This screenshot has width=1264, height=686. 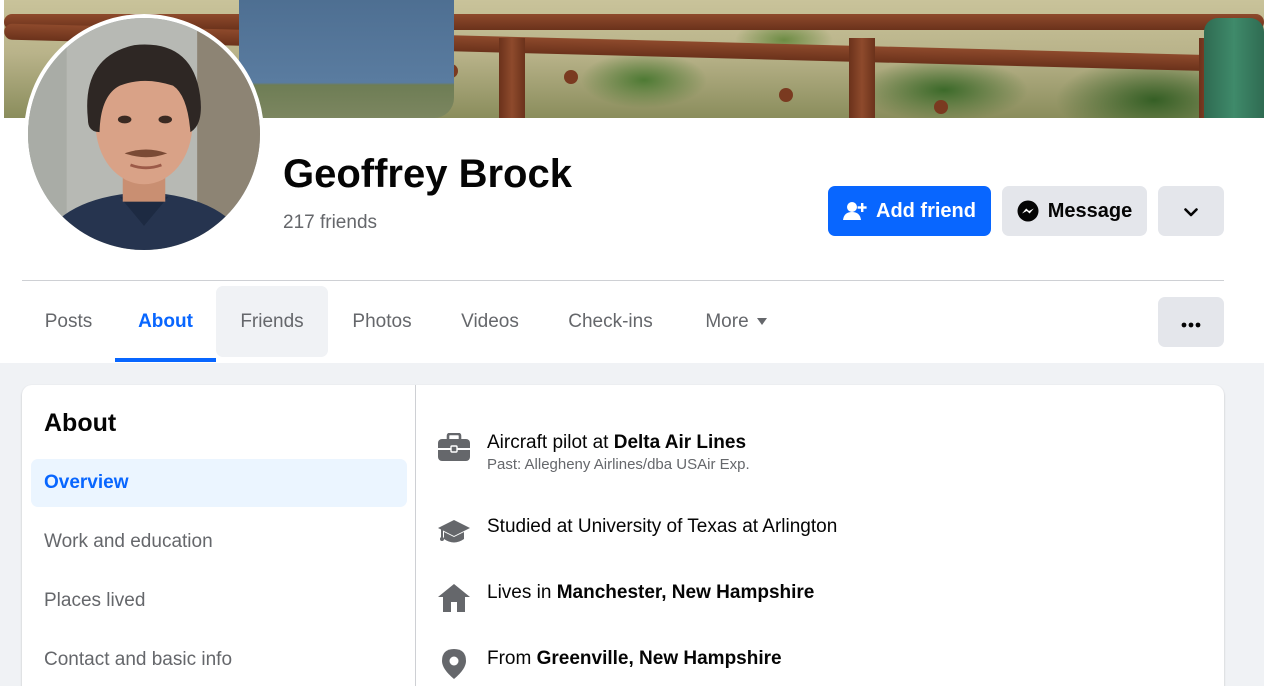 I want to click on briefcase-icon, so click(x=454, y=448).